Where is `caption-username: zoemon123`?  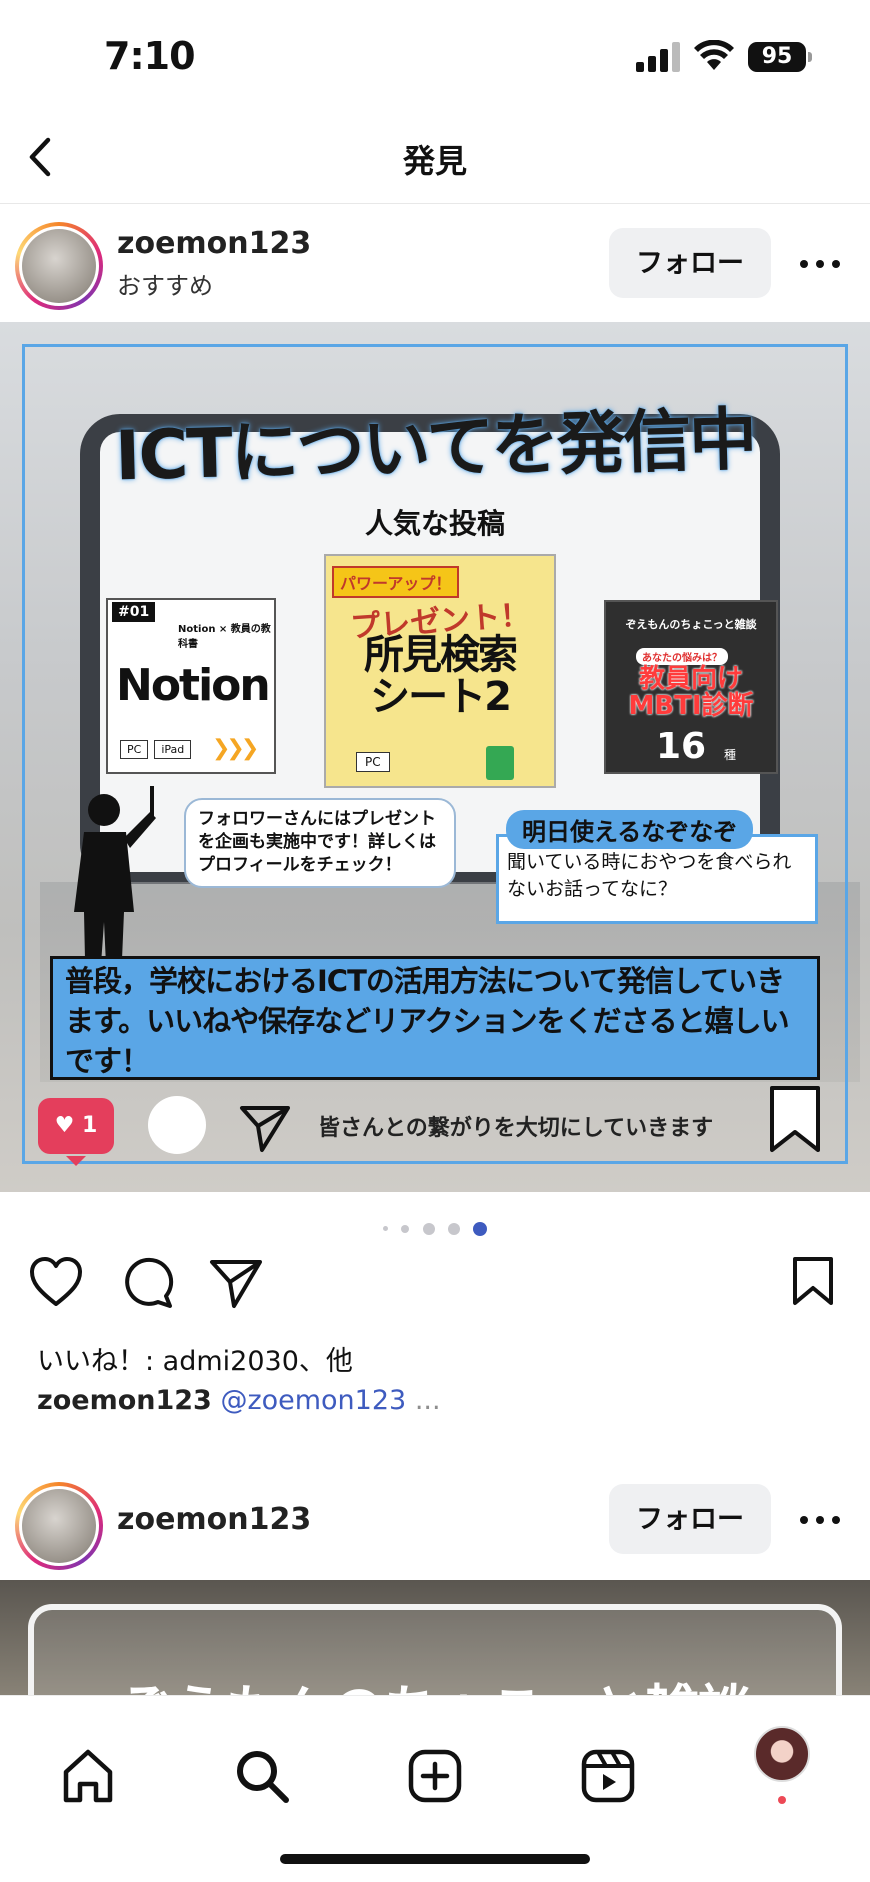
caption-username: zoemon123 is located at coordinates (124, 1400).